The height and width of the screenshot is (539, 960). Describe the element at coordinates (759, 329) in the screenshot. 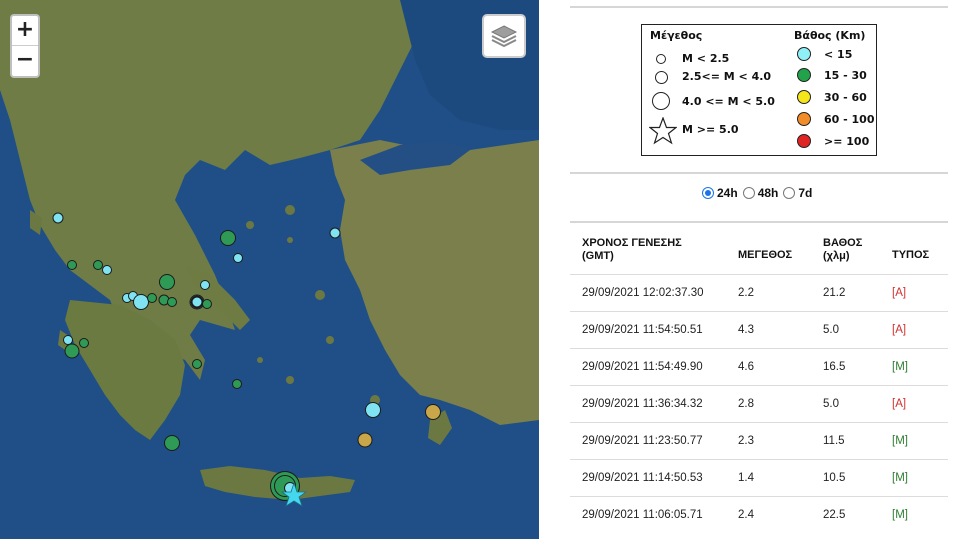

I see `table-row: 29/09/2021 11:54:50.51 4.3 5.0 [A]` at that location.